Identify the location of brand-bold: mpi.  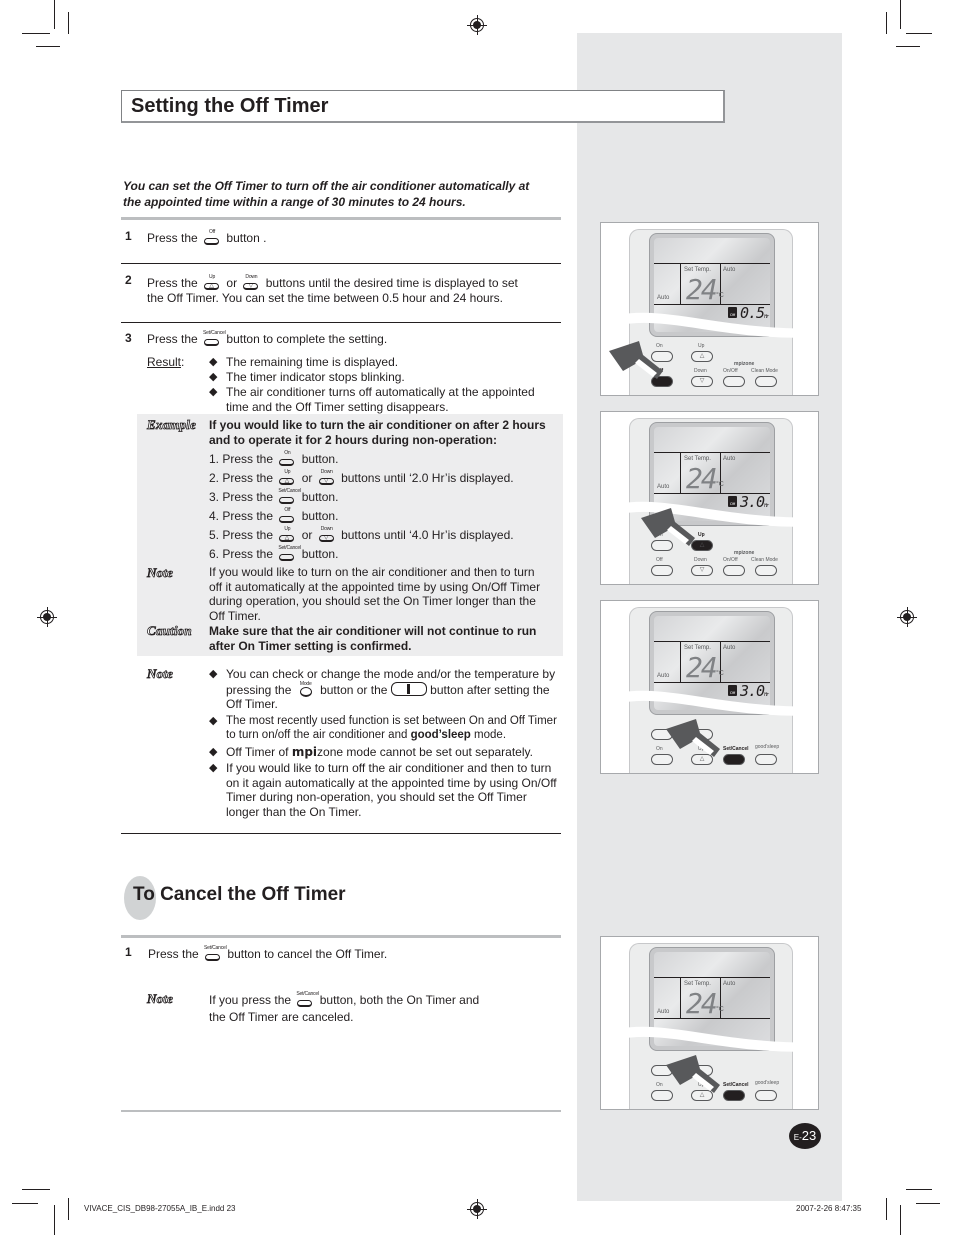
(304, 751).